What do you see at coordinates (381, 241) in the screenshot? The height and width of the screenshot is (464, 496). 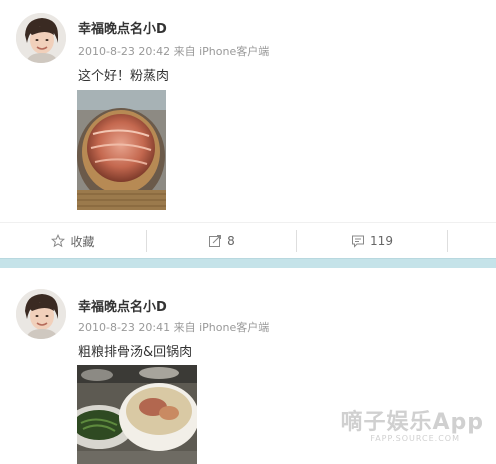 I see `comment-count: 119` at bounding box center [381, 241].